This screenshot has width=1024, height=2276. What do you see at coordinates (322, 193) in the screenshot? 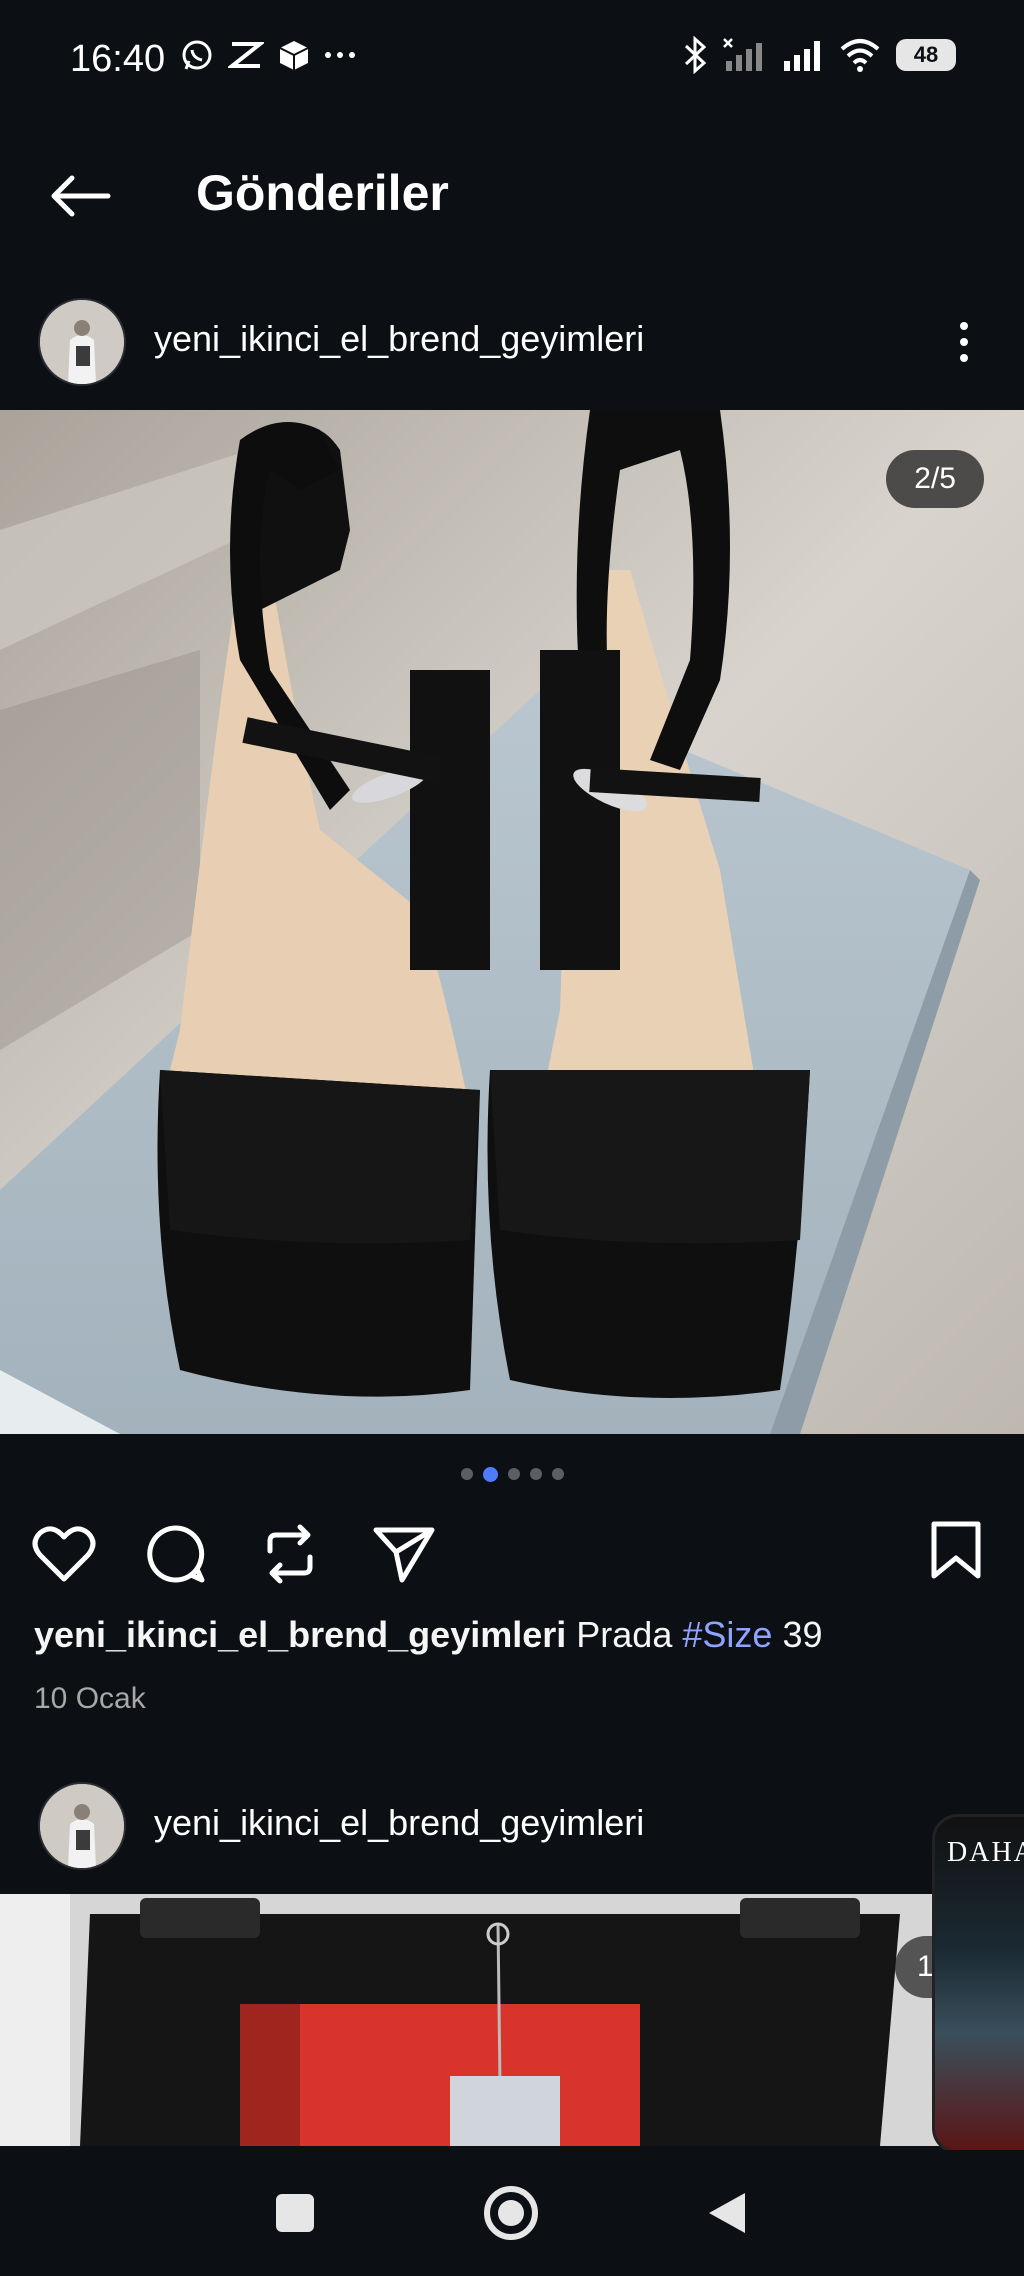
I see `page-title: Gönderiler` at bounding box center [322, 193].